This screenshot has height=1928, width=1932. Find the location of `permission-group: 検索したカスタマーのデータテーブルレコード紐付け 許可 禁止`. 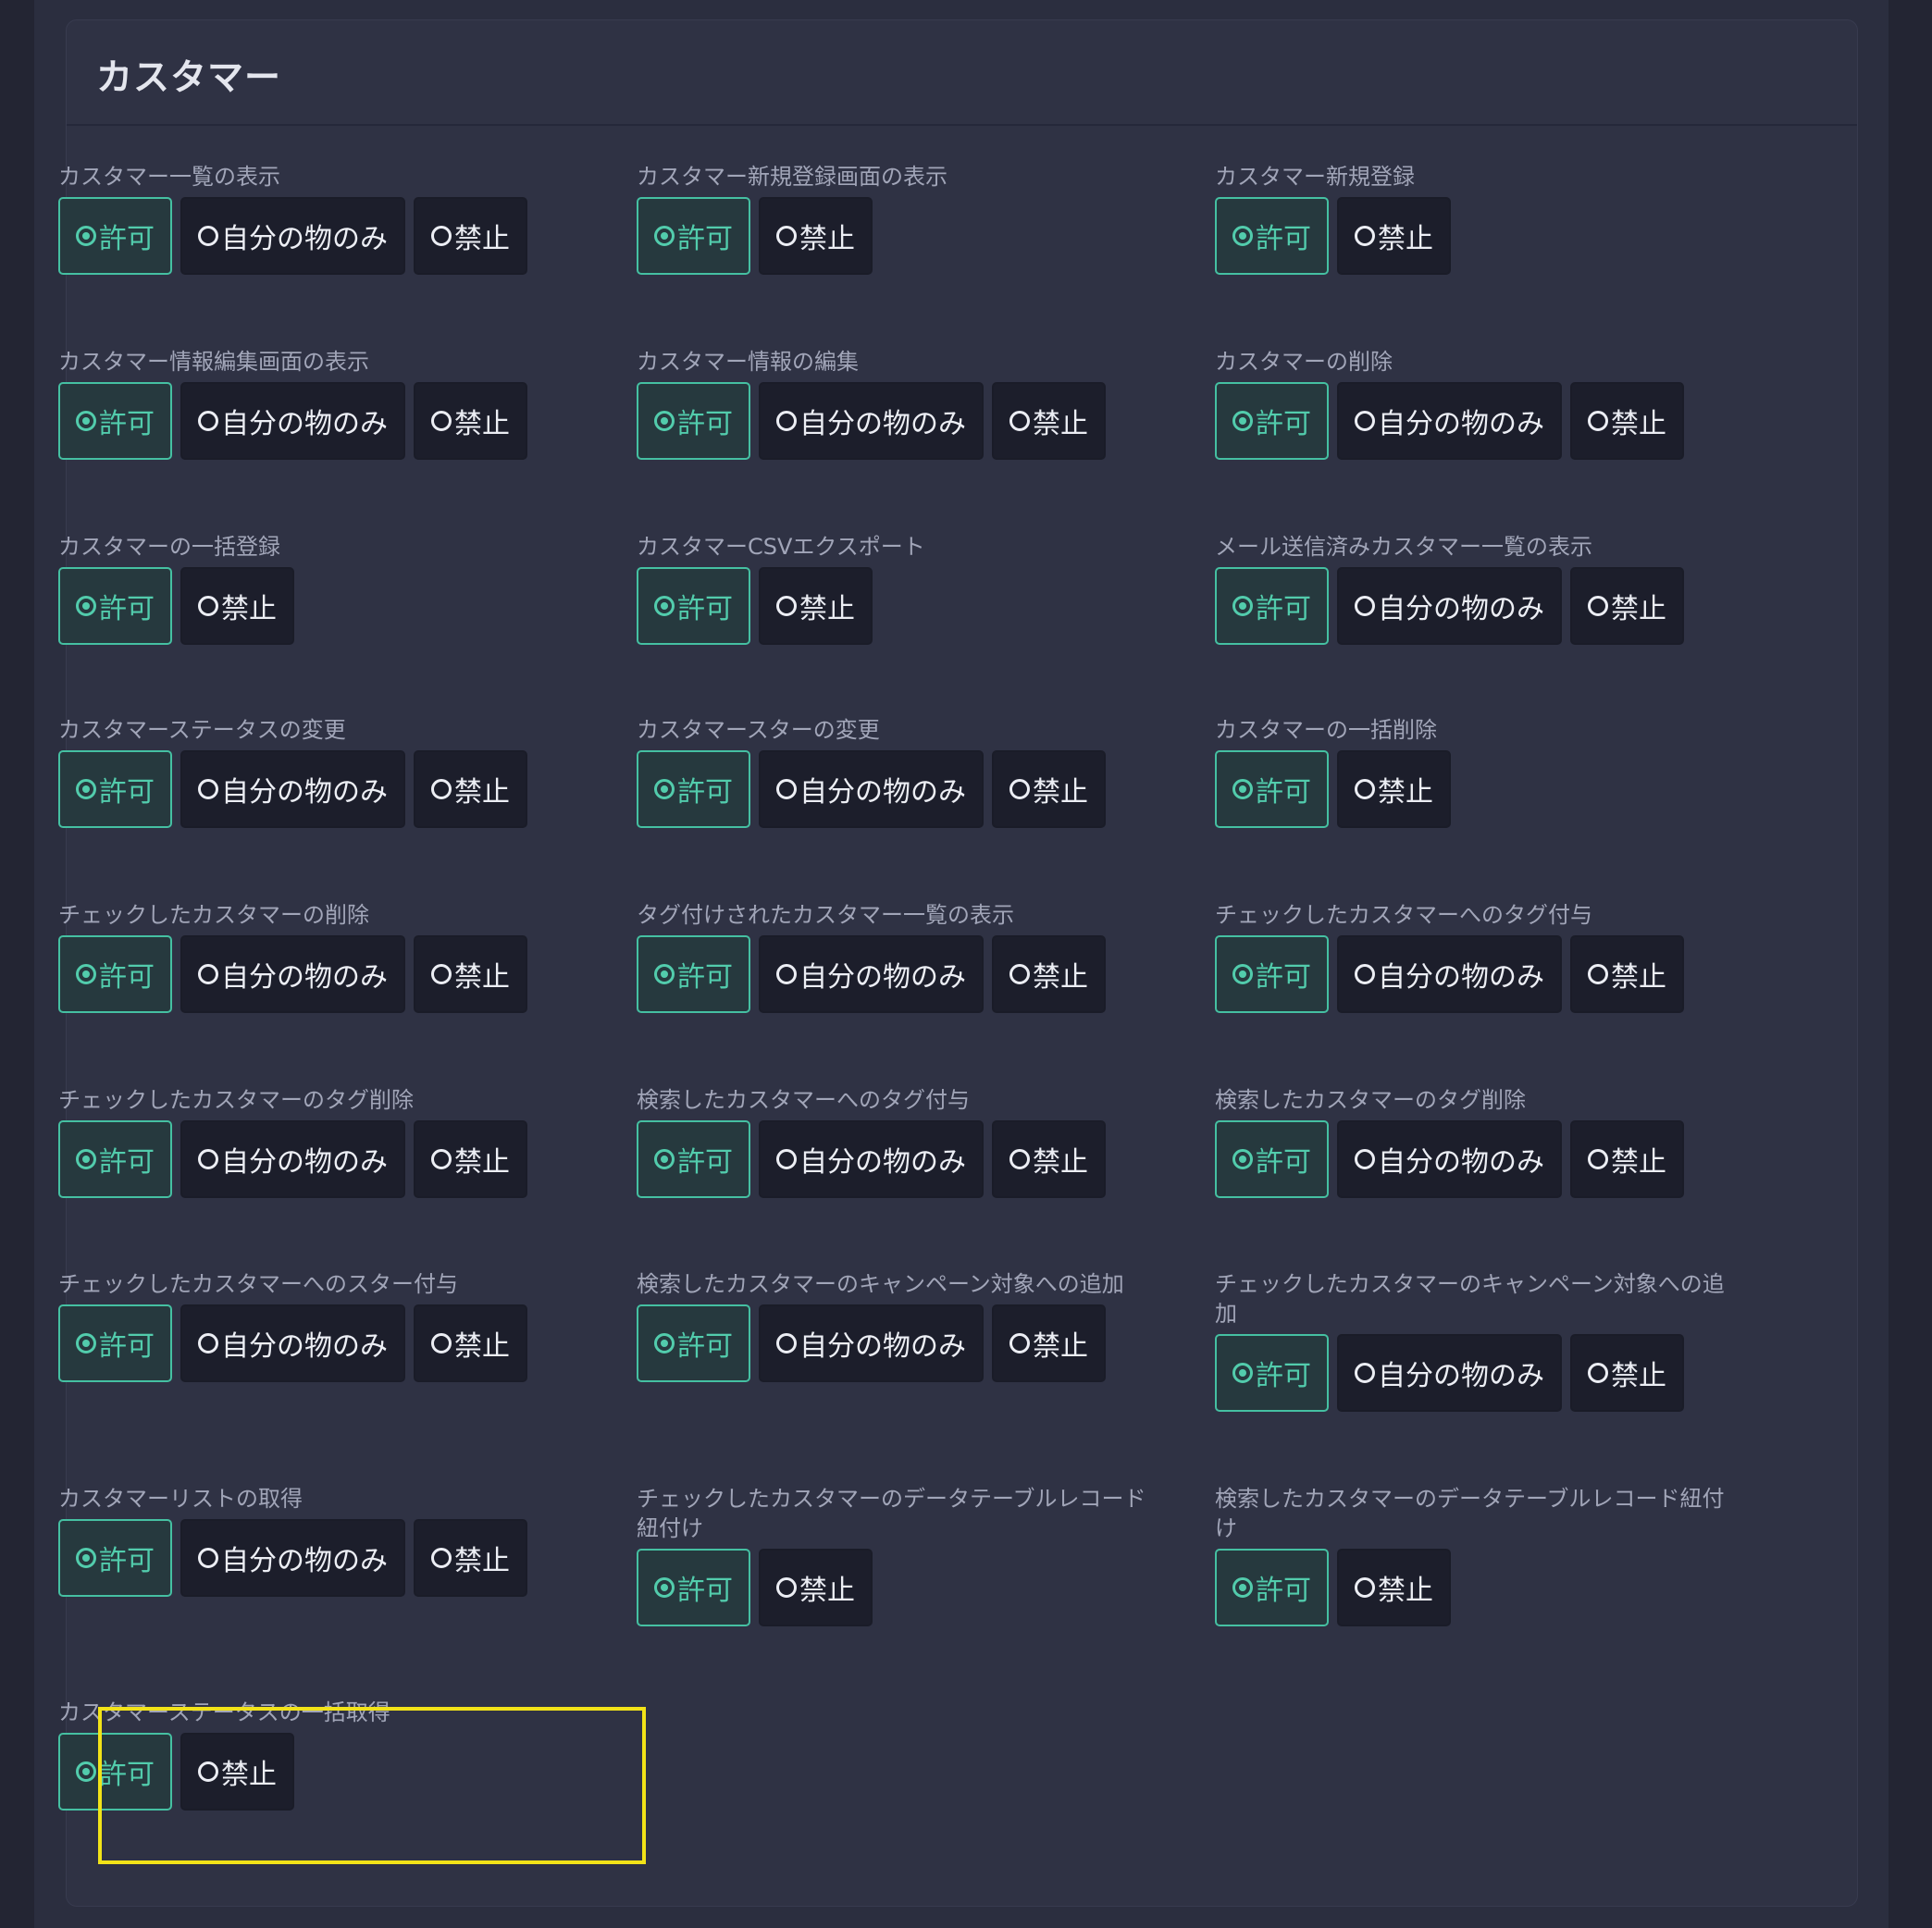

permission-group: 検索したカスタマーのデータテーブルレコード紐付け 許可 禁止 is located at coordinates (1504, 1591).